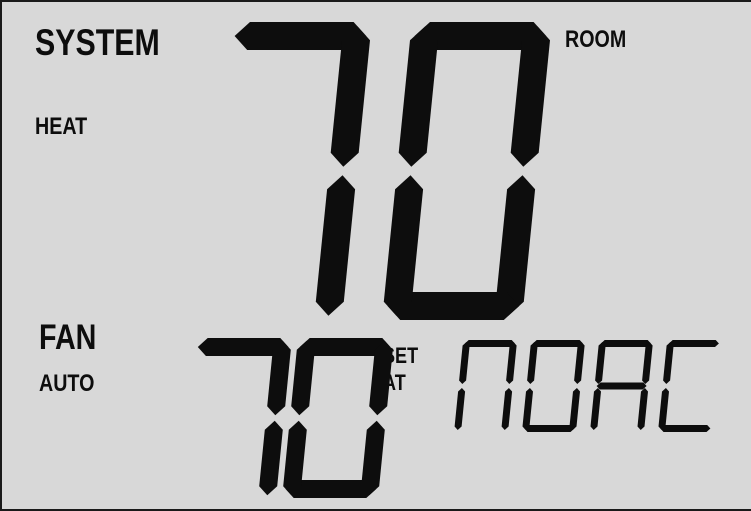 The height and width of the screenshot is (511, 751). What do you see at coordinates (663, 409) in the screenshot?
I see `status-char-4-segment-e` at bounding box center [663, 409].